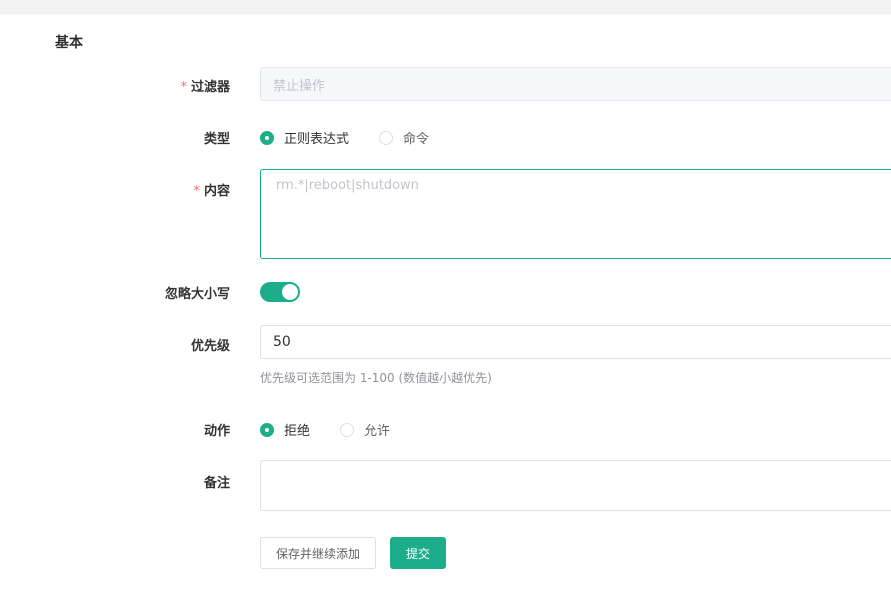 This screenshot has height=597, width=891. What do you see at coordinates (575, 342) in the screenshot?
I see `priority-input: 50` at bounding box center [575, 342].